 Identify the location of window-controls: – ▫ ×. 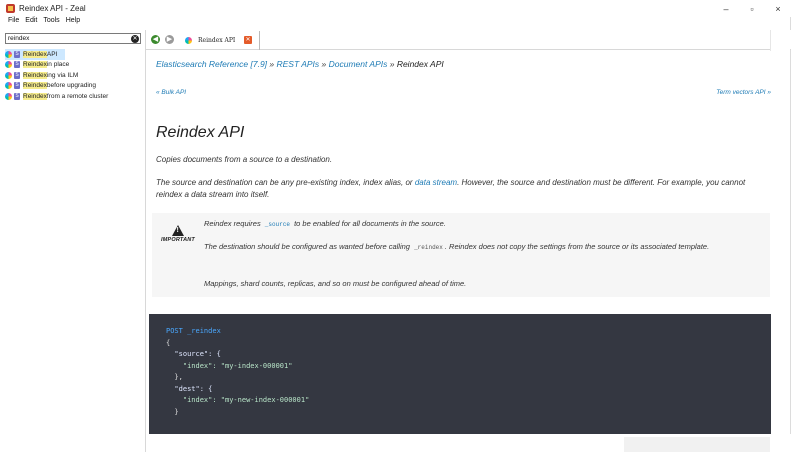
(752, 8).